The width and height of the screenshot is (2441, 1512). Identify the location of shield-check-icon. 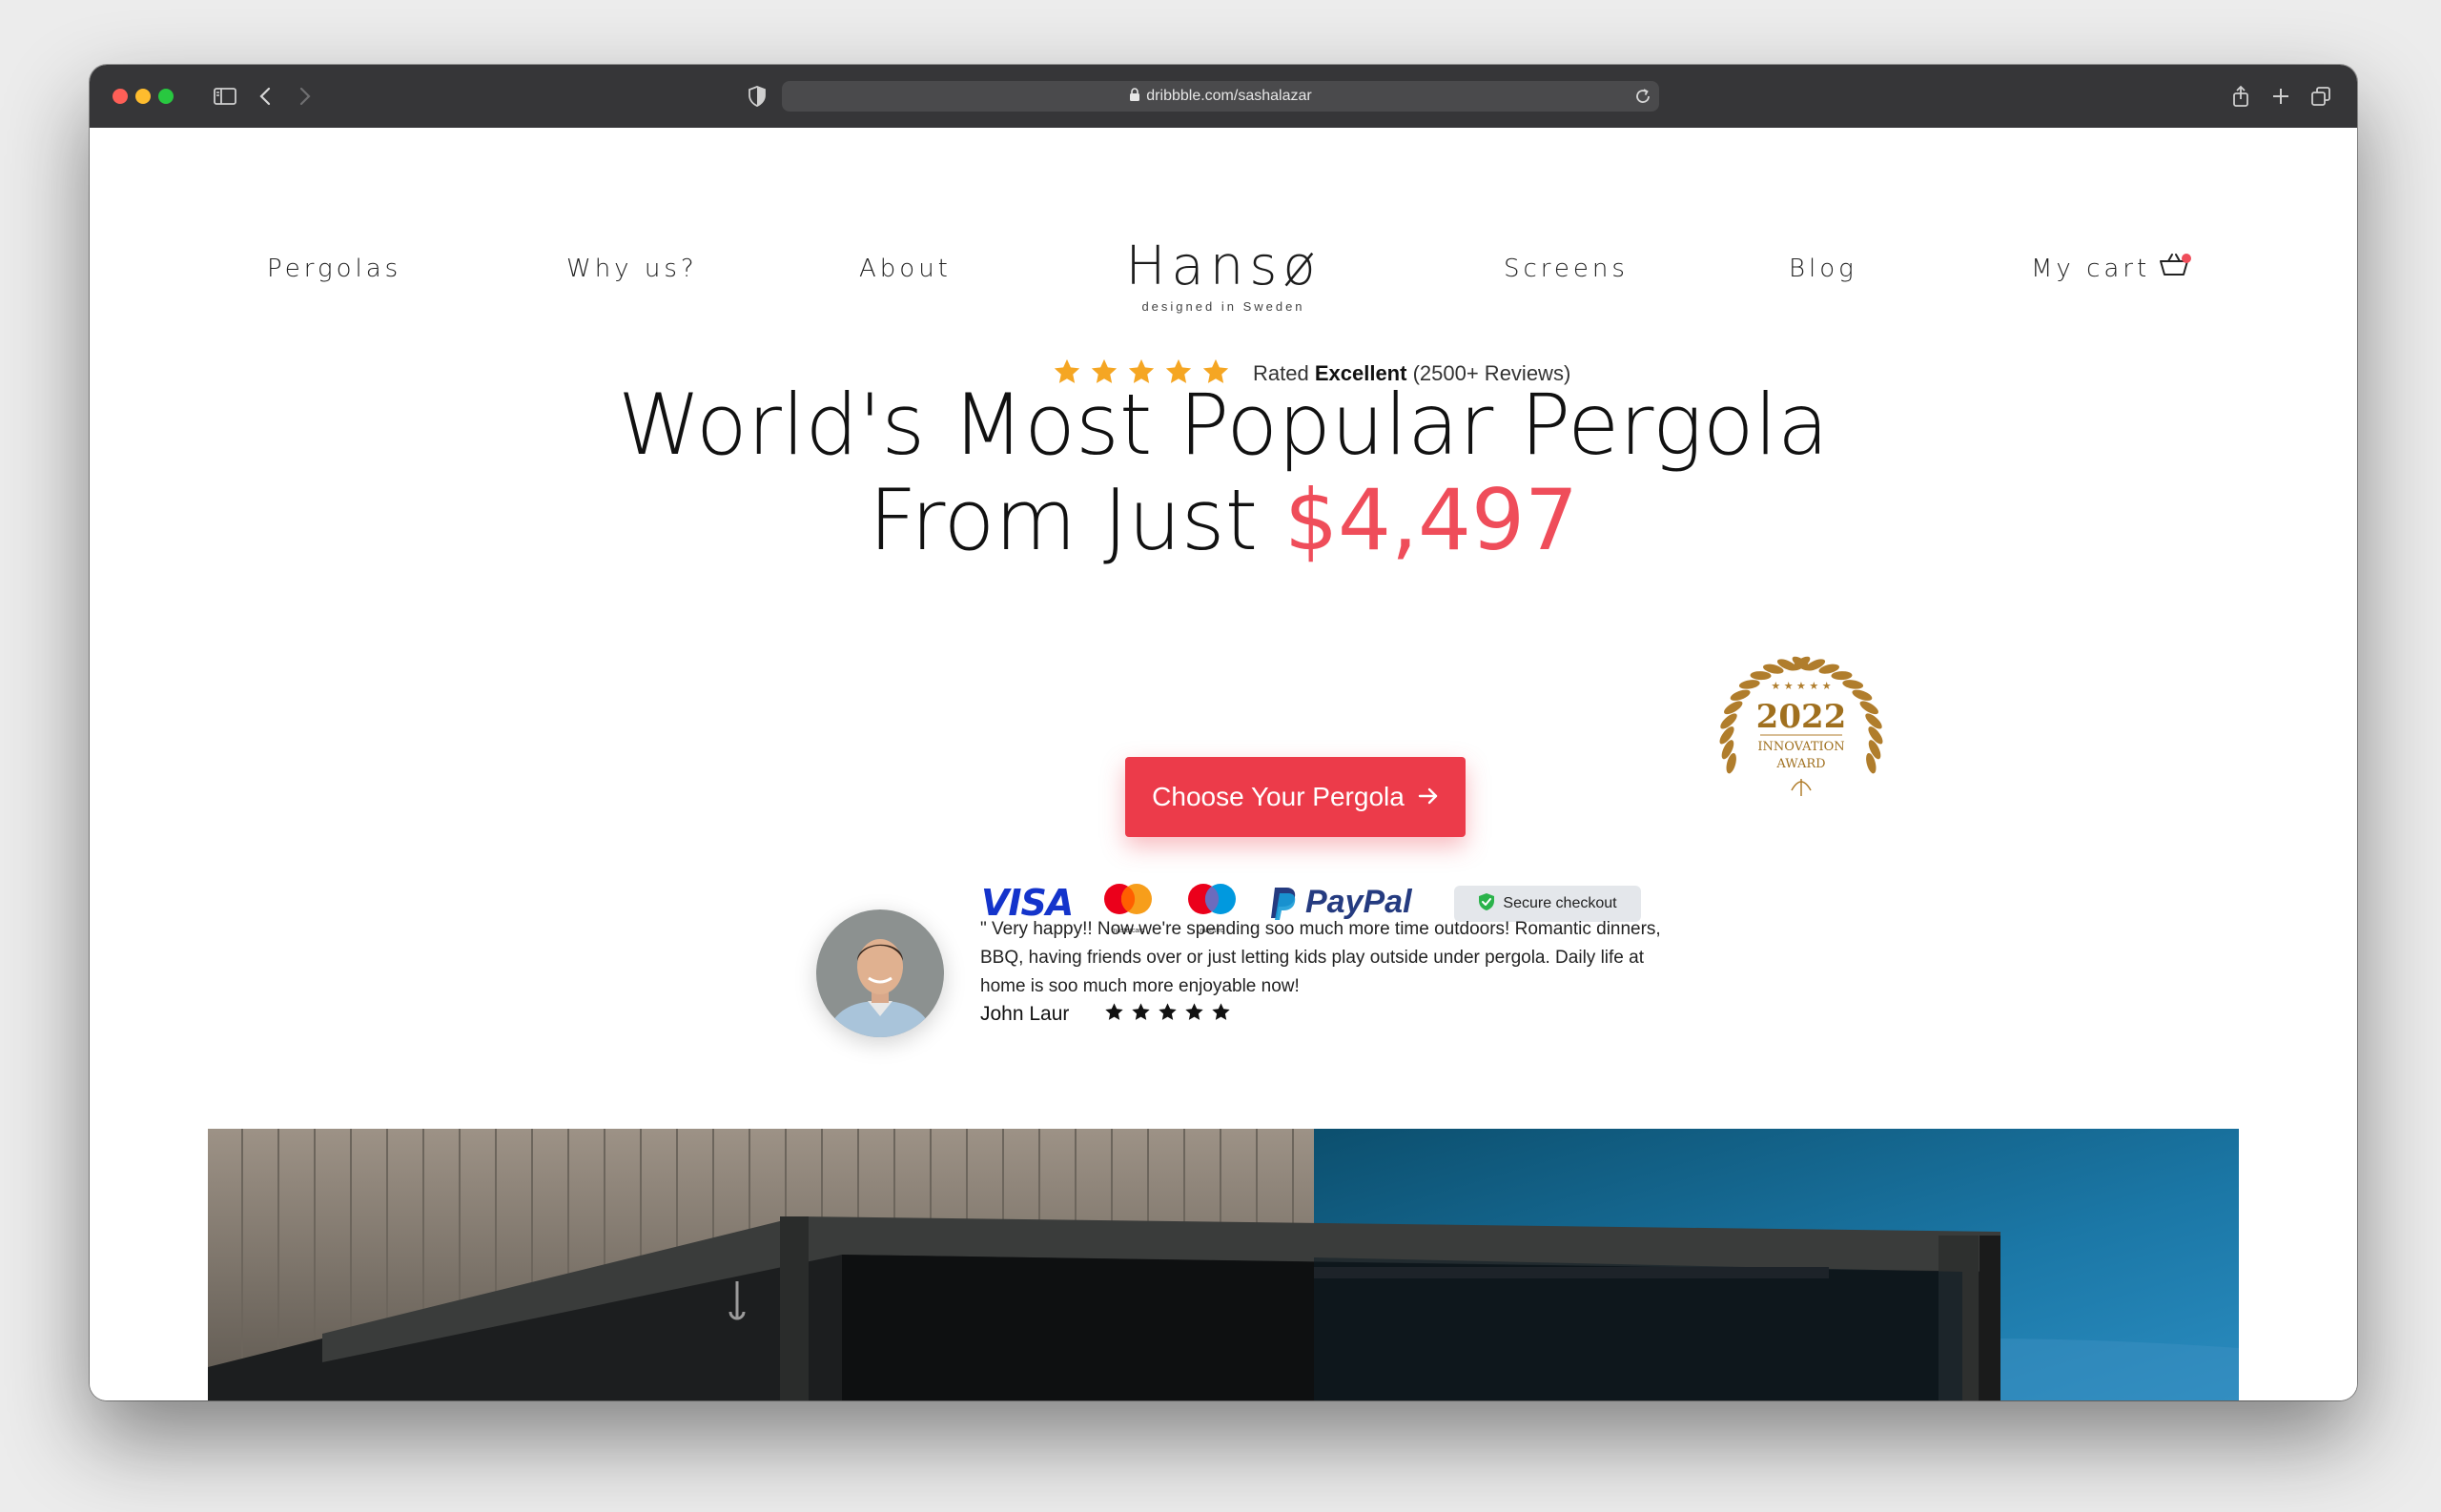
(1486, 904).